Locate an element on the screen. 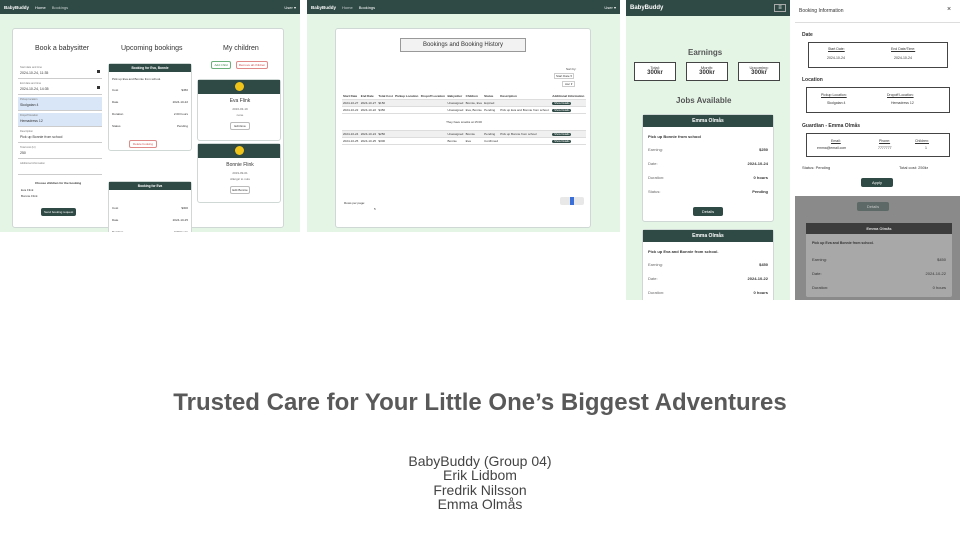  guardian-heading: Guardian - Emma Olmås is located at coordinates (831, 126).